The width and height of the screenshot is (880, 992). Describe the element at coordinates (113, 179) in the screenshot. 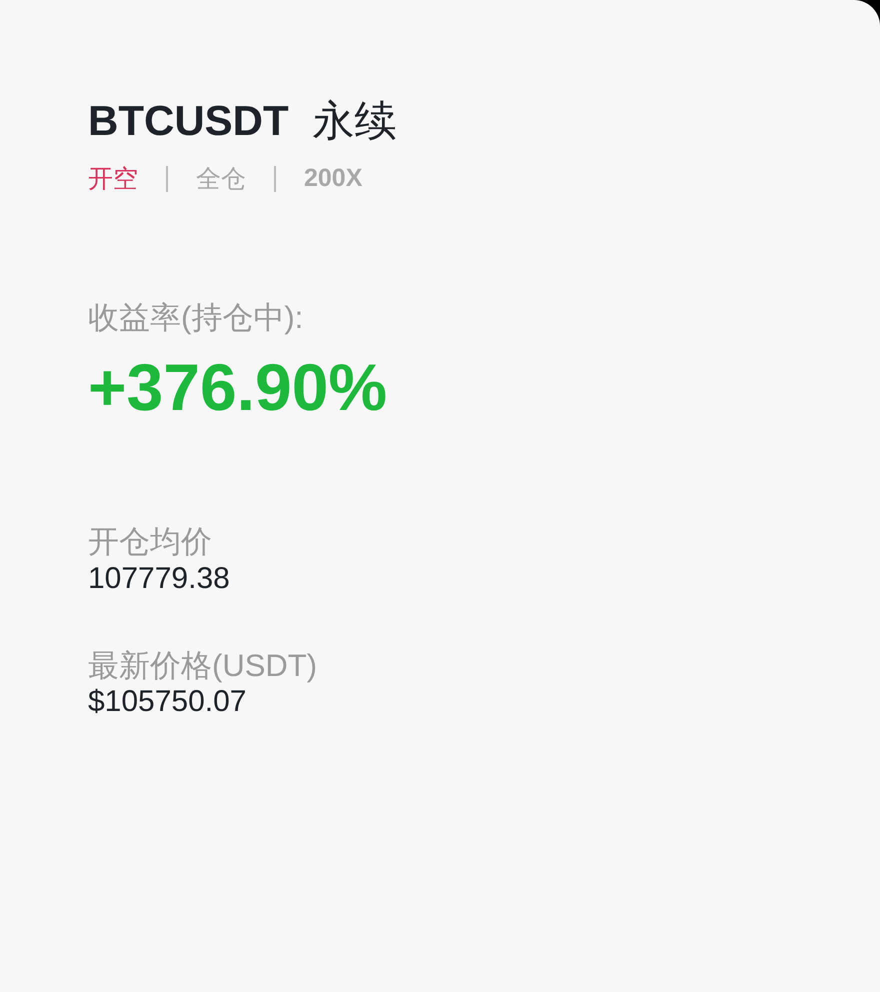

I see `position-tag: 开空` at that location.